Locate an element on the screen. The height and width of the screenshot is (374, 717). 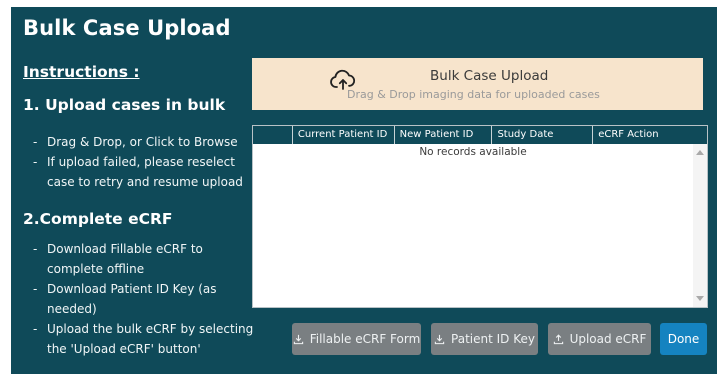
grid-vertical-scrollbar is located at coordinates (700, 225).